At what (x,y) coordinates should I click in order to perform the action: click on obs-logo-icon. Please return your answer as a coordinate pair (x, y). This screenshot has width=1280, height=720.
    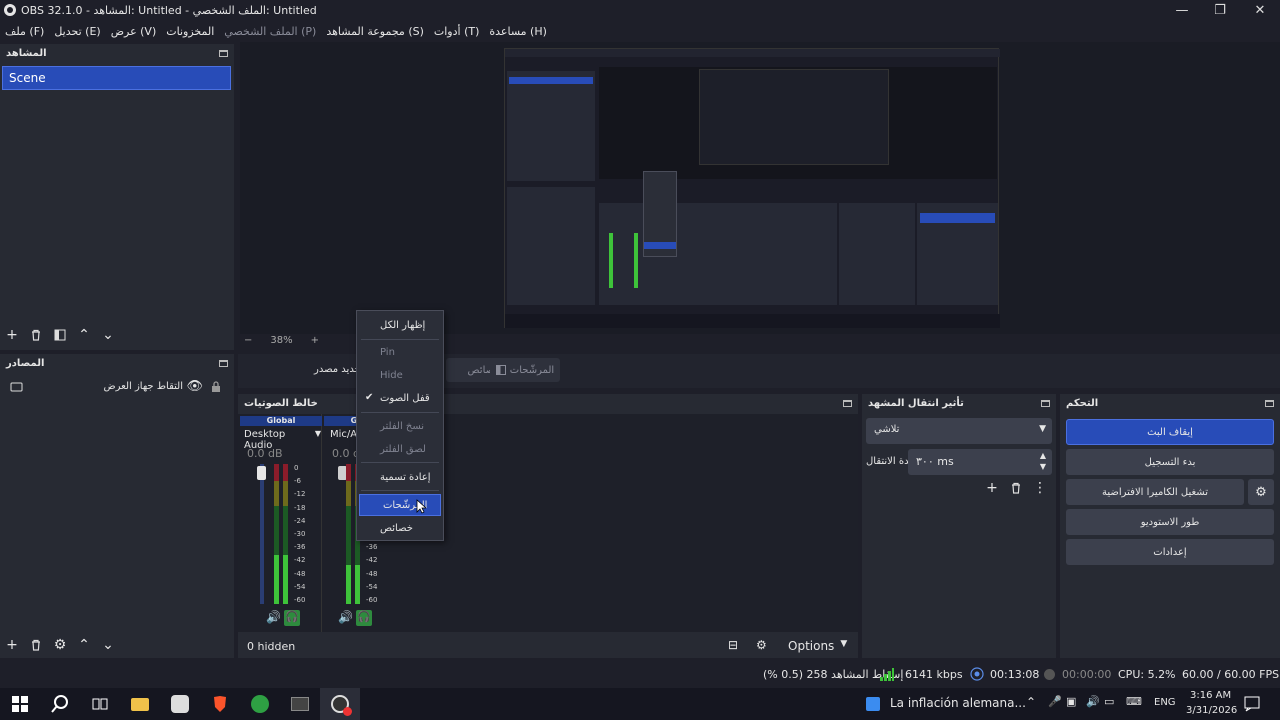
    Looking at the image, I should click on (10, 10).